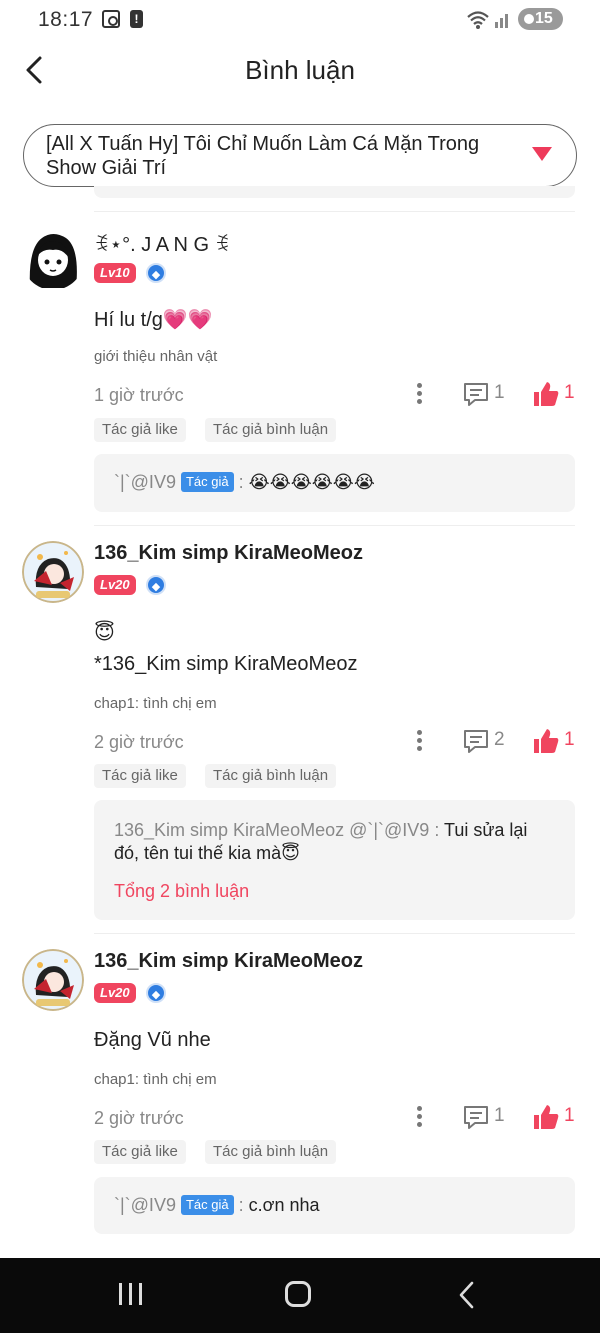  Describe the element at coordinates (131, 1294) in the screenshot. I see `recent-apps-button` at that location.